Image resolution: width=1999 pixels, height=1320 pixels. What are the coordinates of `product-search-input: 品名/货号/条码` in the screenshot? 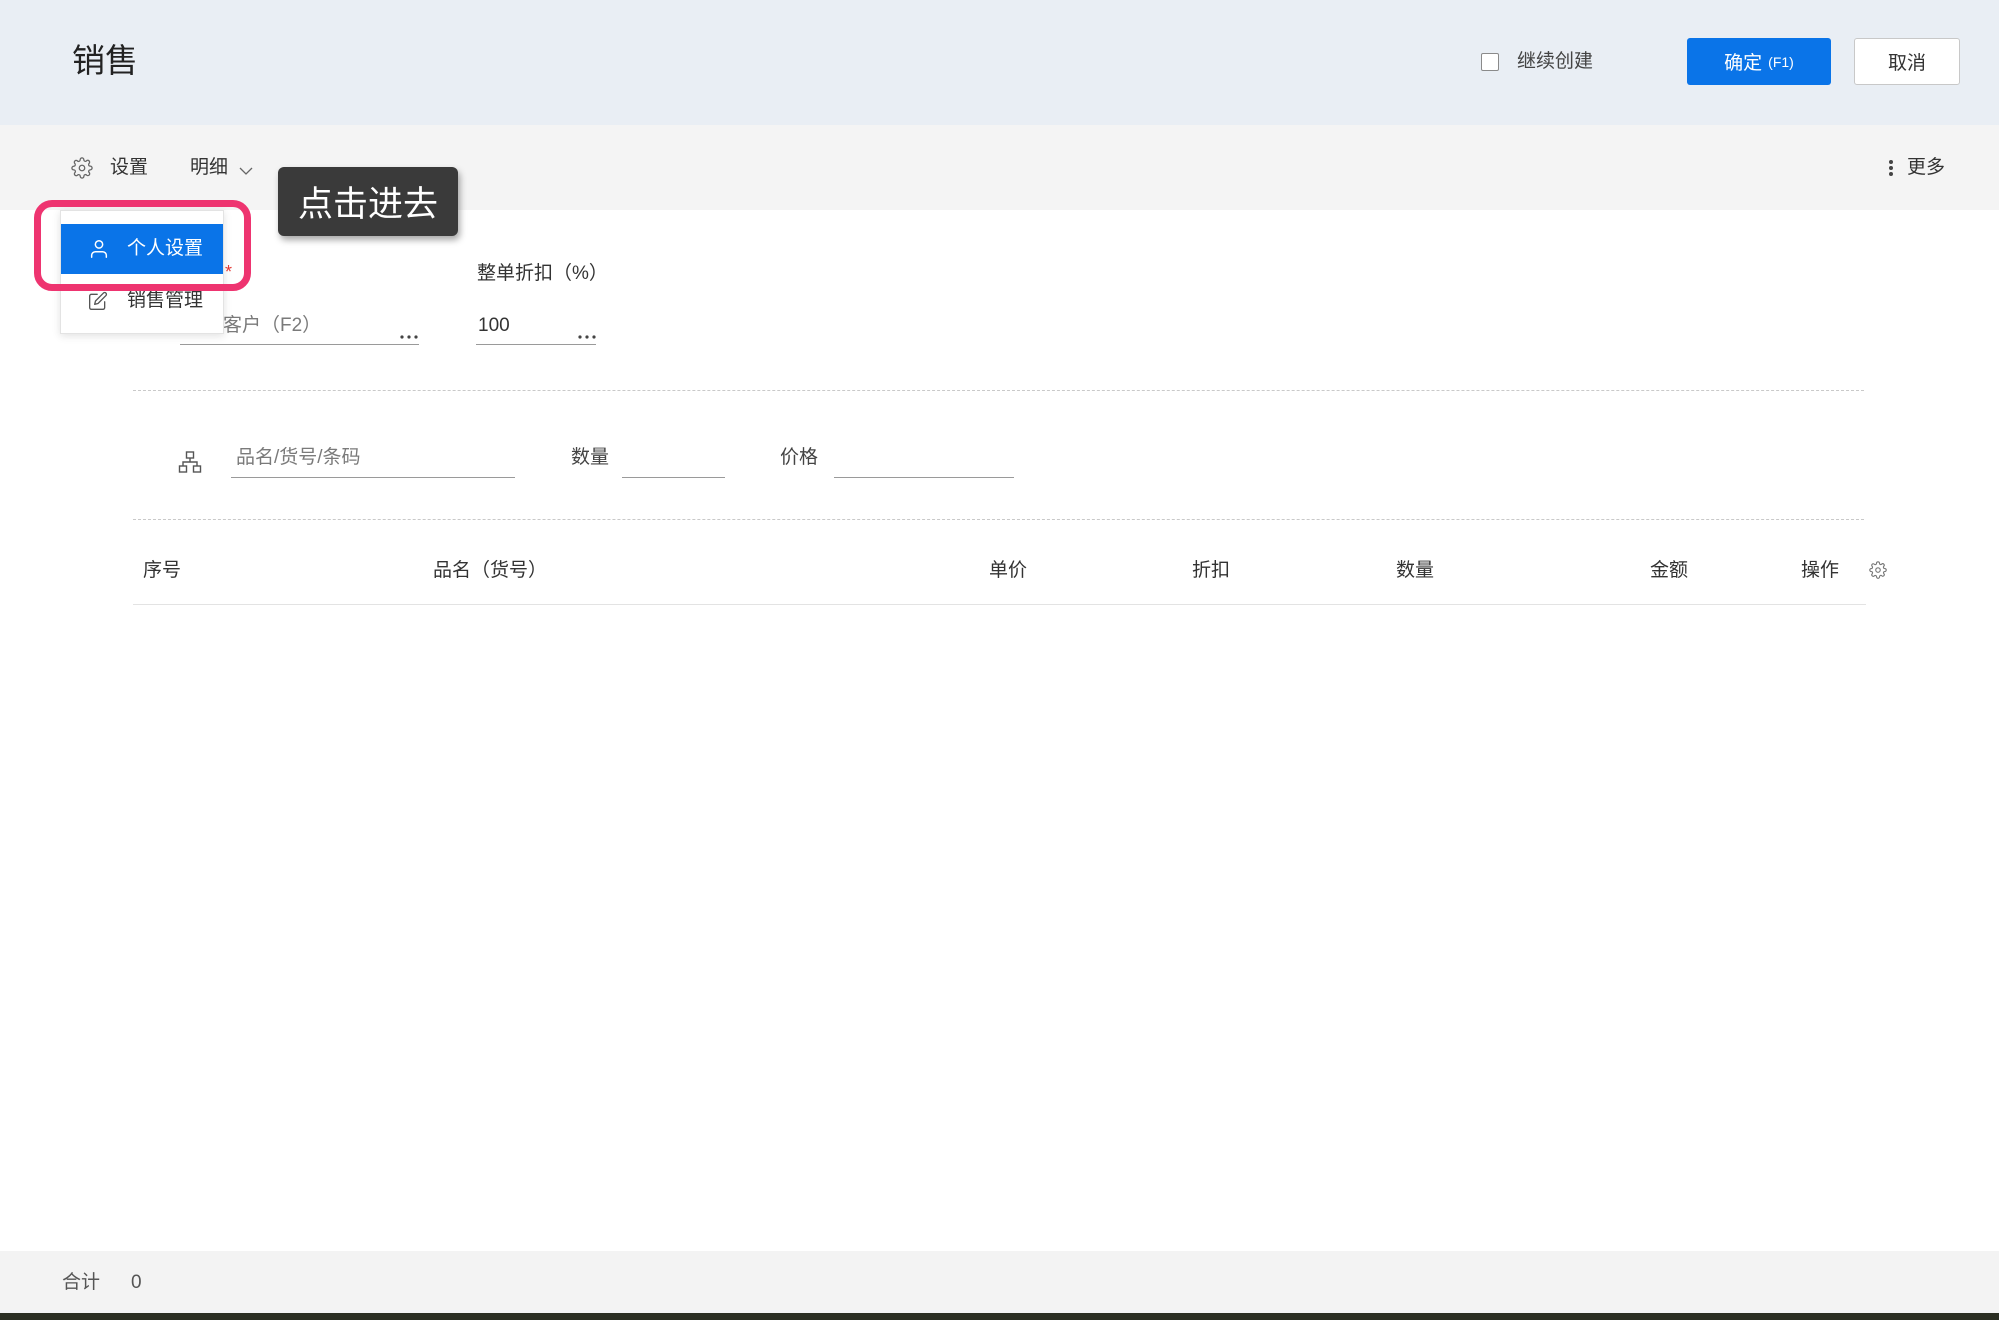 It's located at (373, 460).